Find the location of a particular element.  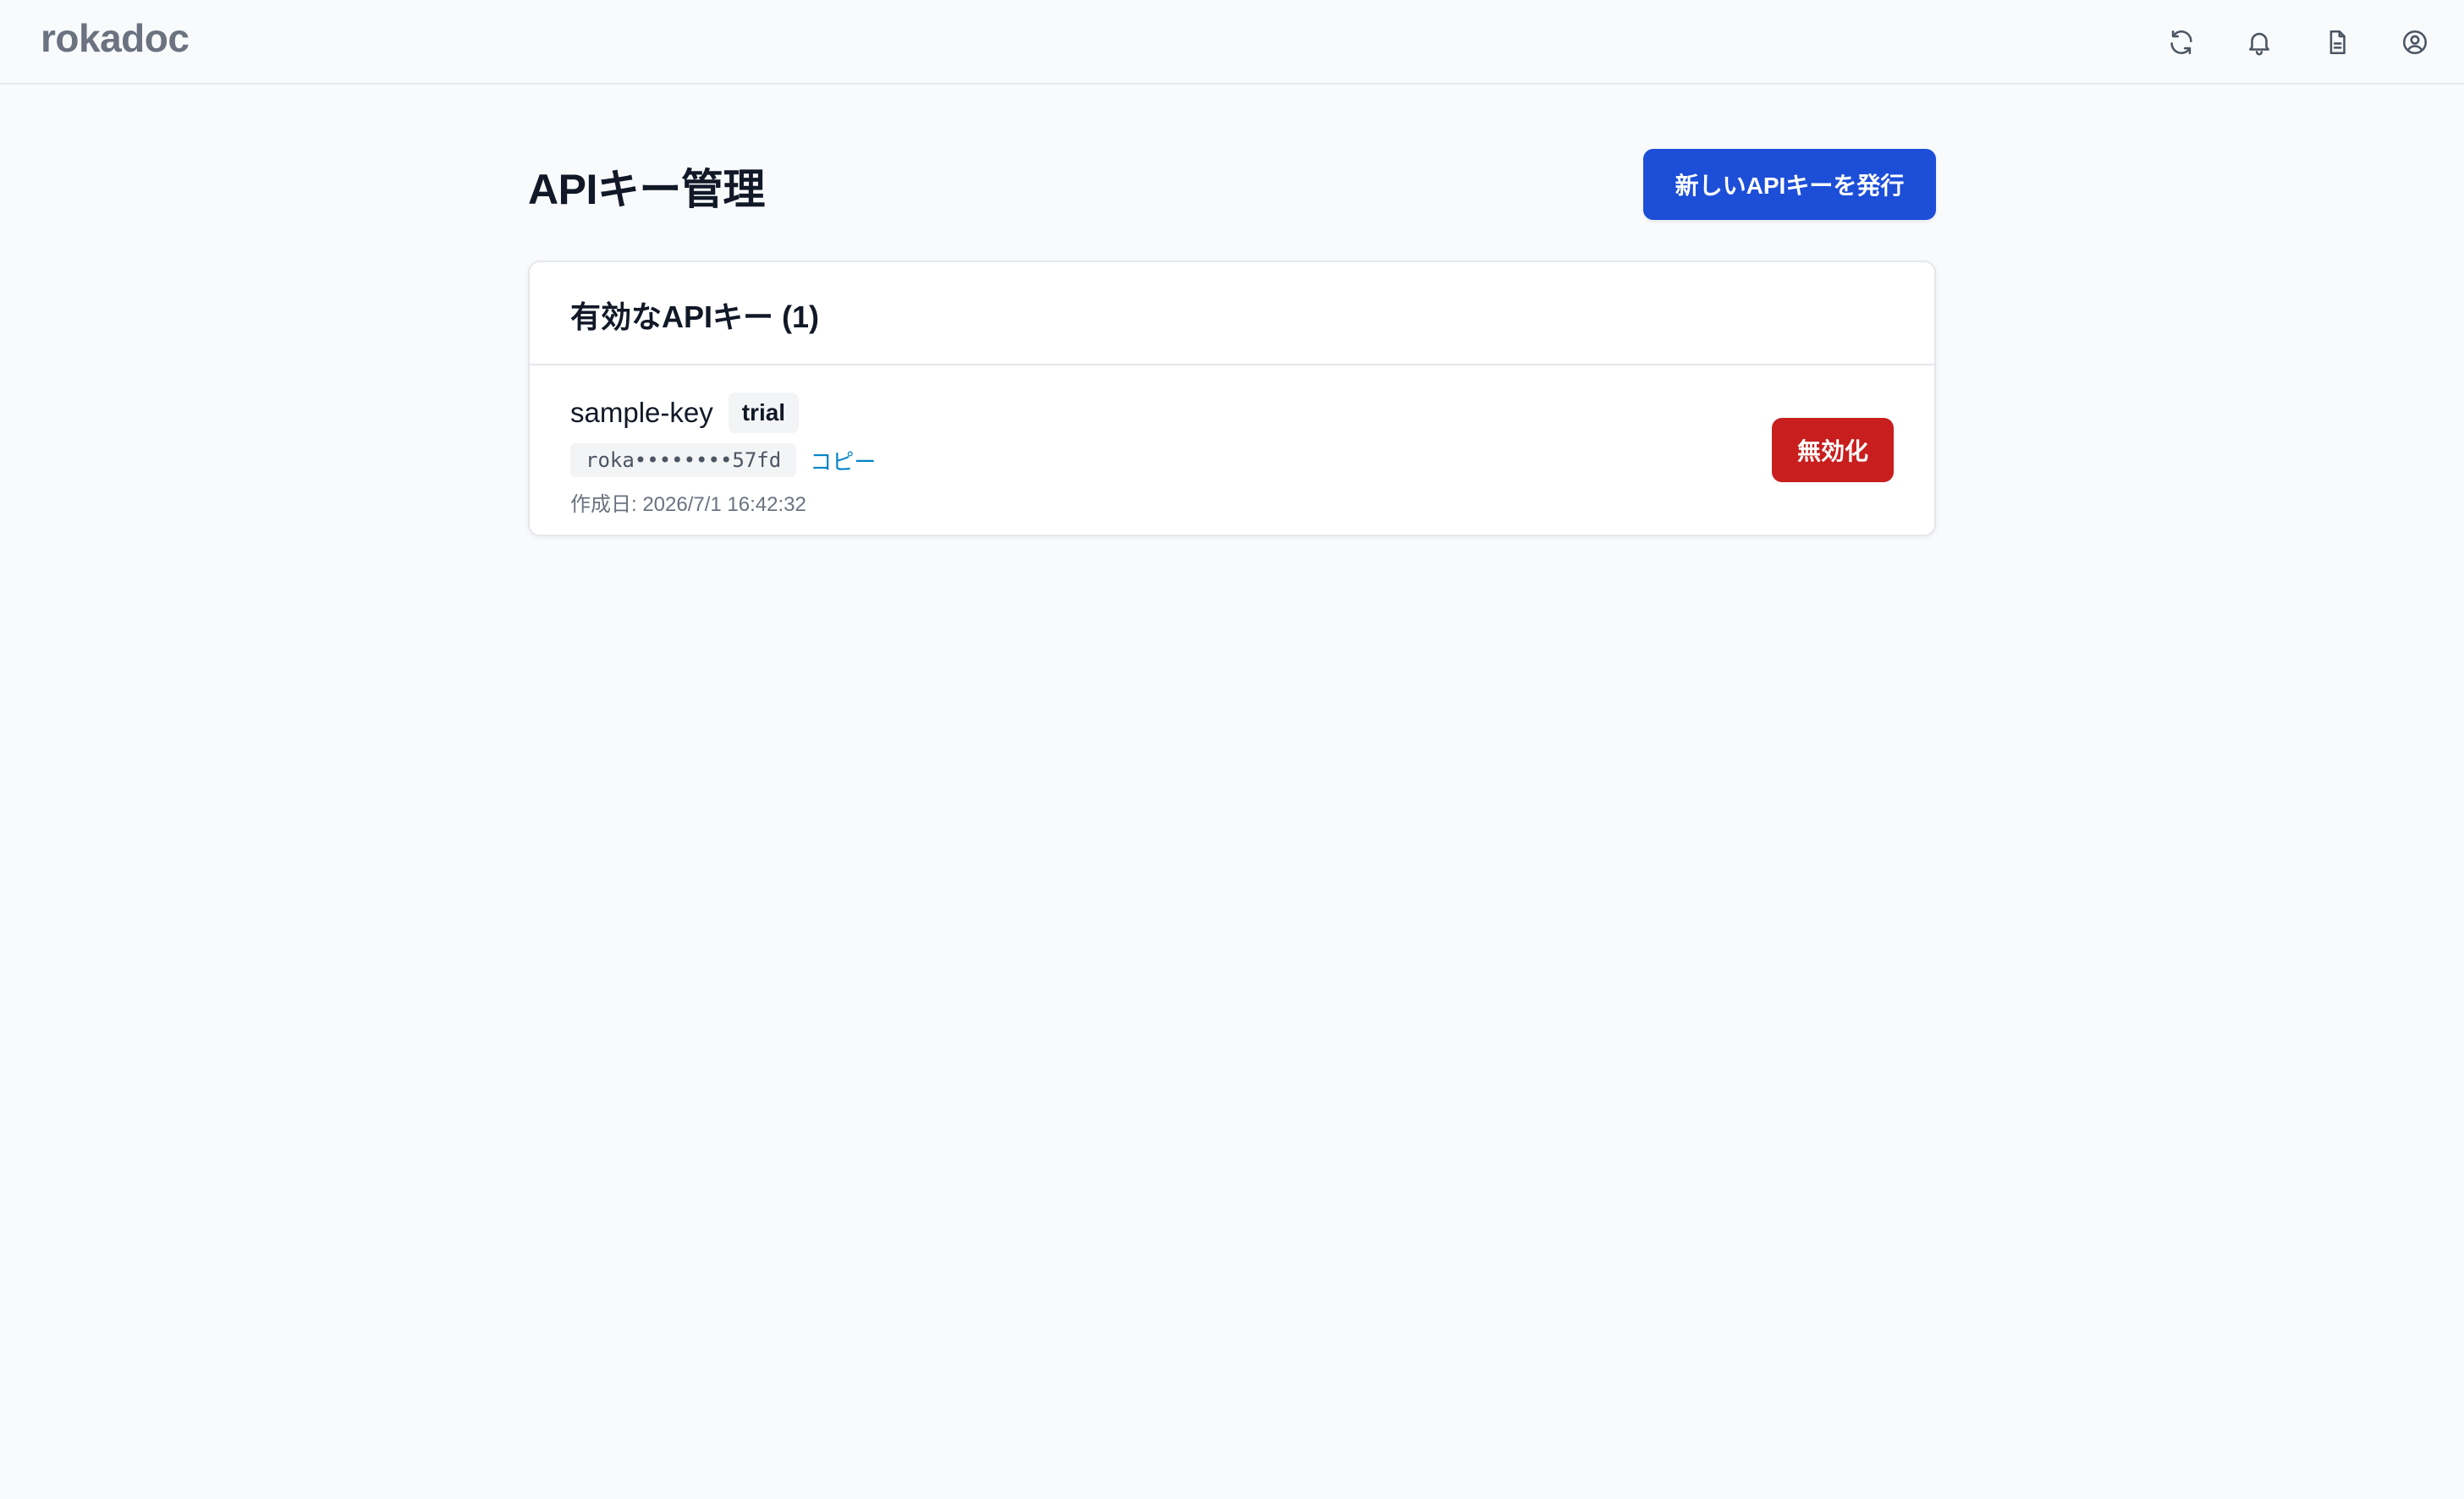

plan-badge: trial is located at coordinates (764, 413).